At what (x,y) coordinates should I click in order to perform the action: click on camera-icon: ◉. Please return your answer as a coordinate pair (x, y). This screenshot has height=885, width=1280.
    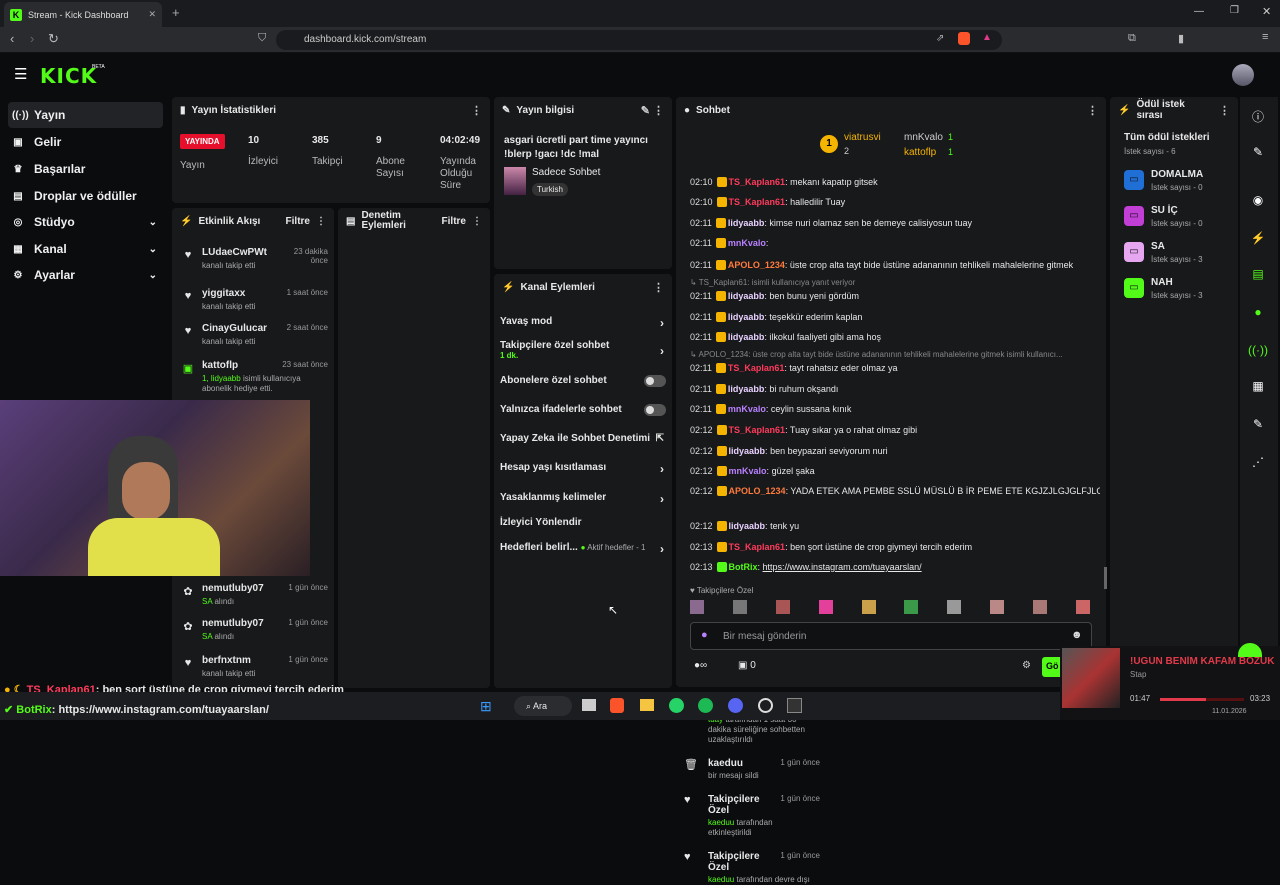
    Looking at the image, I should click on (1258, 200).